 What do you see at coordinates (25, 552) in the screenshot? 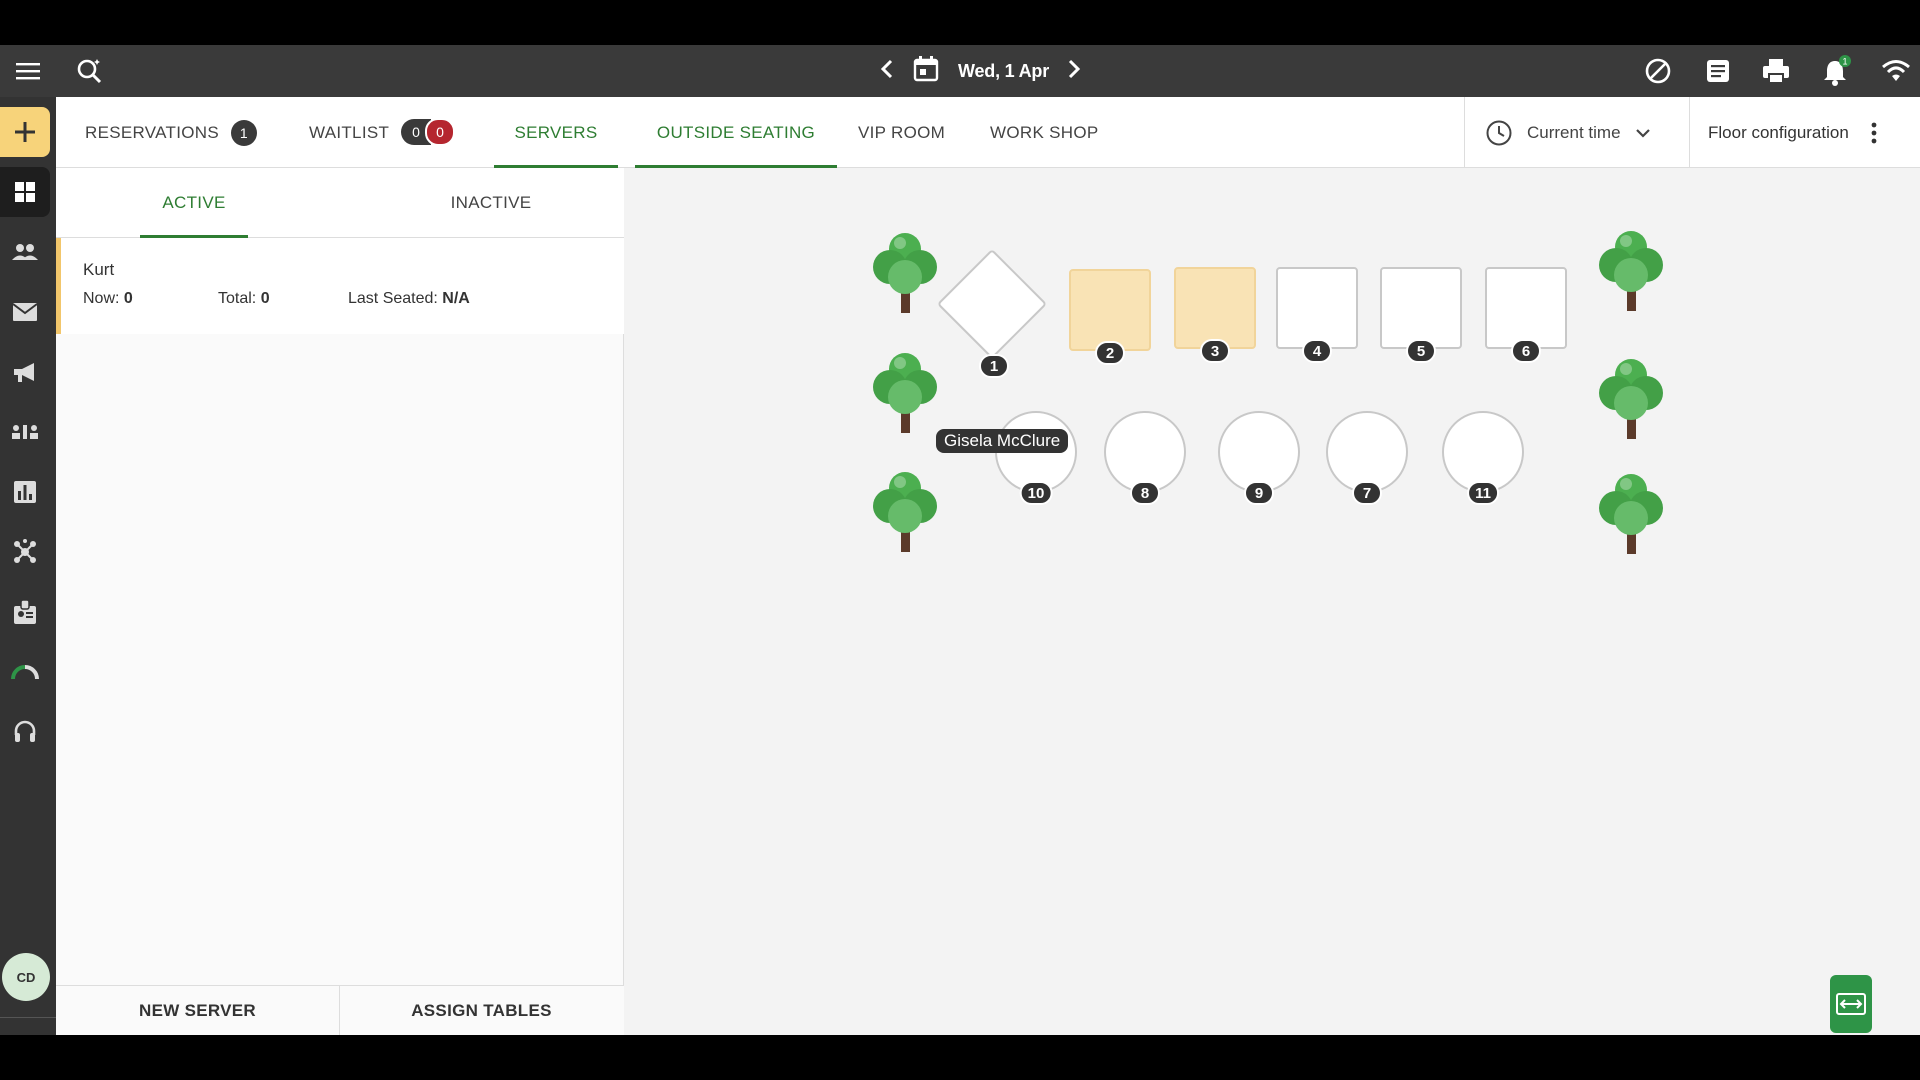
I see `integrations-icon` at bounding box center [25, 552].